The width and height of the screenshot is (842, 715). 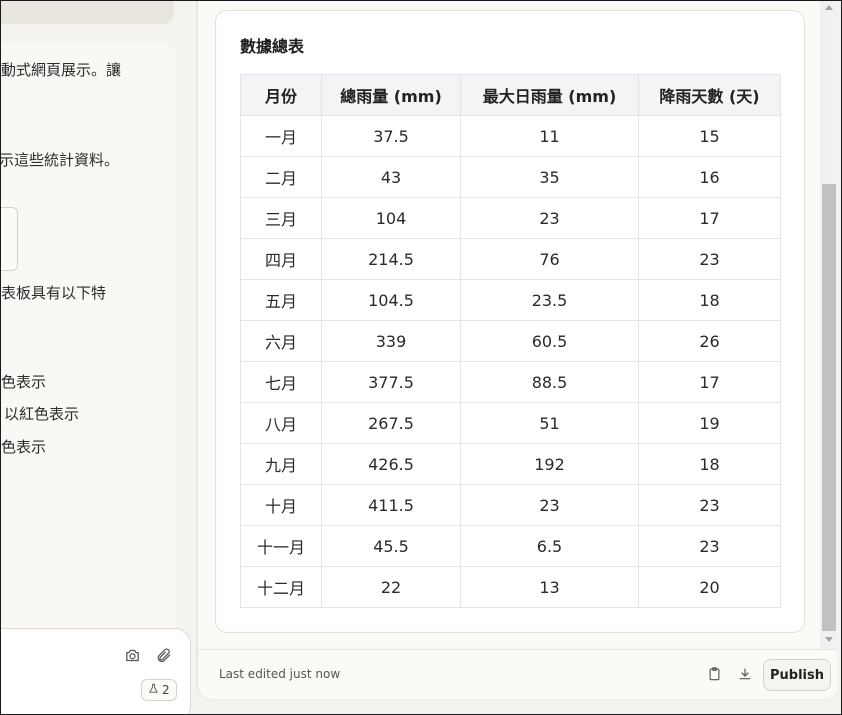 I want to click on table-row: 十月 411.5 23 23, so click(x=510, y=505).